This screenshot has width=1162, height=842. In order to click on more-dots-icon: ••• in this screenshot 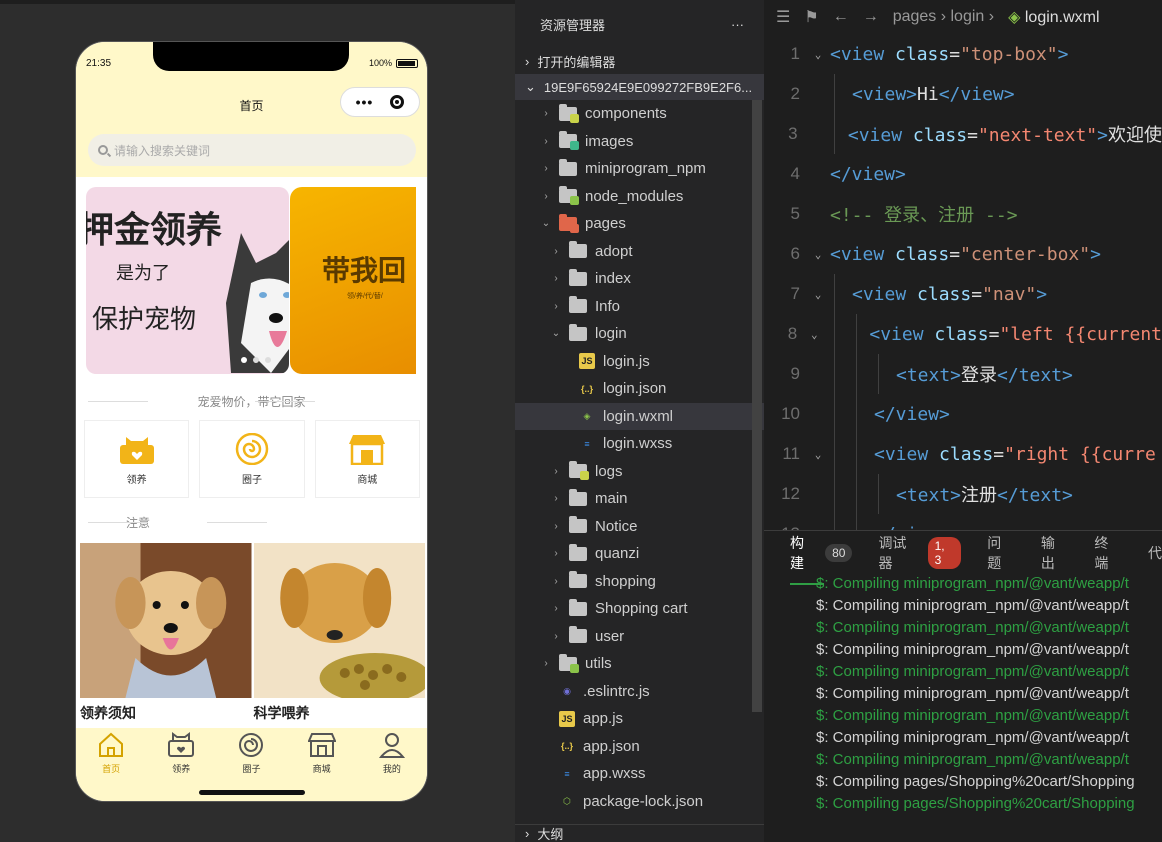, I will do `click(365, 102)`.